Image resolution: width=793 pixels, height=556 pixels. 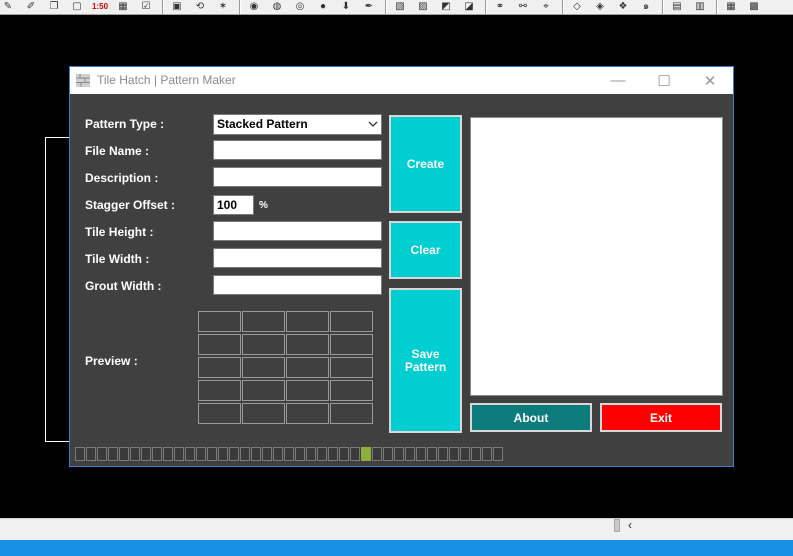 What do you see at coordinates (297, 258) in the screenshot?
I see `tile-width-input` at bounding box center [297, 258].